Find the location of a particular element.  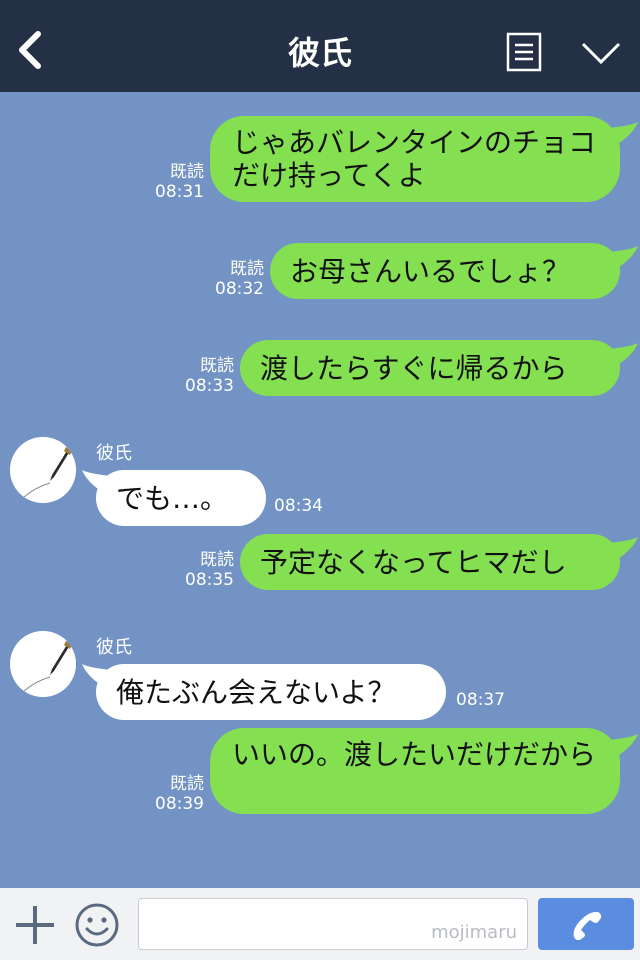

incoming-message: でも…。 is located at coordinates (181, 498).